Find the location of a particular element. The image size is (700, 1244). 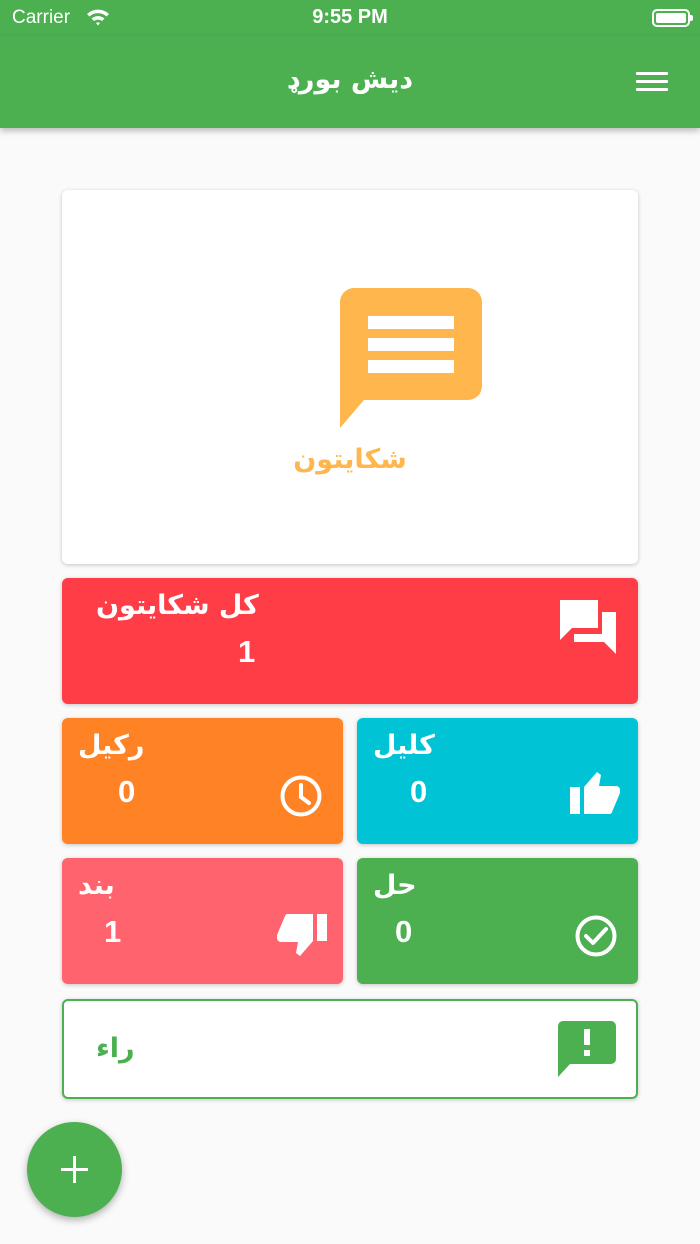

menu-icon is located at coordinates (652, 82).